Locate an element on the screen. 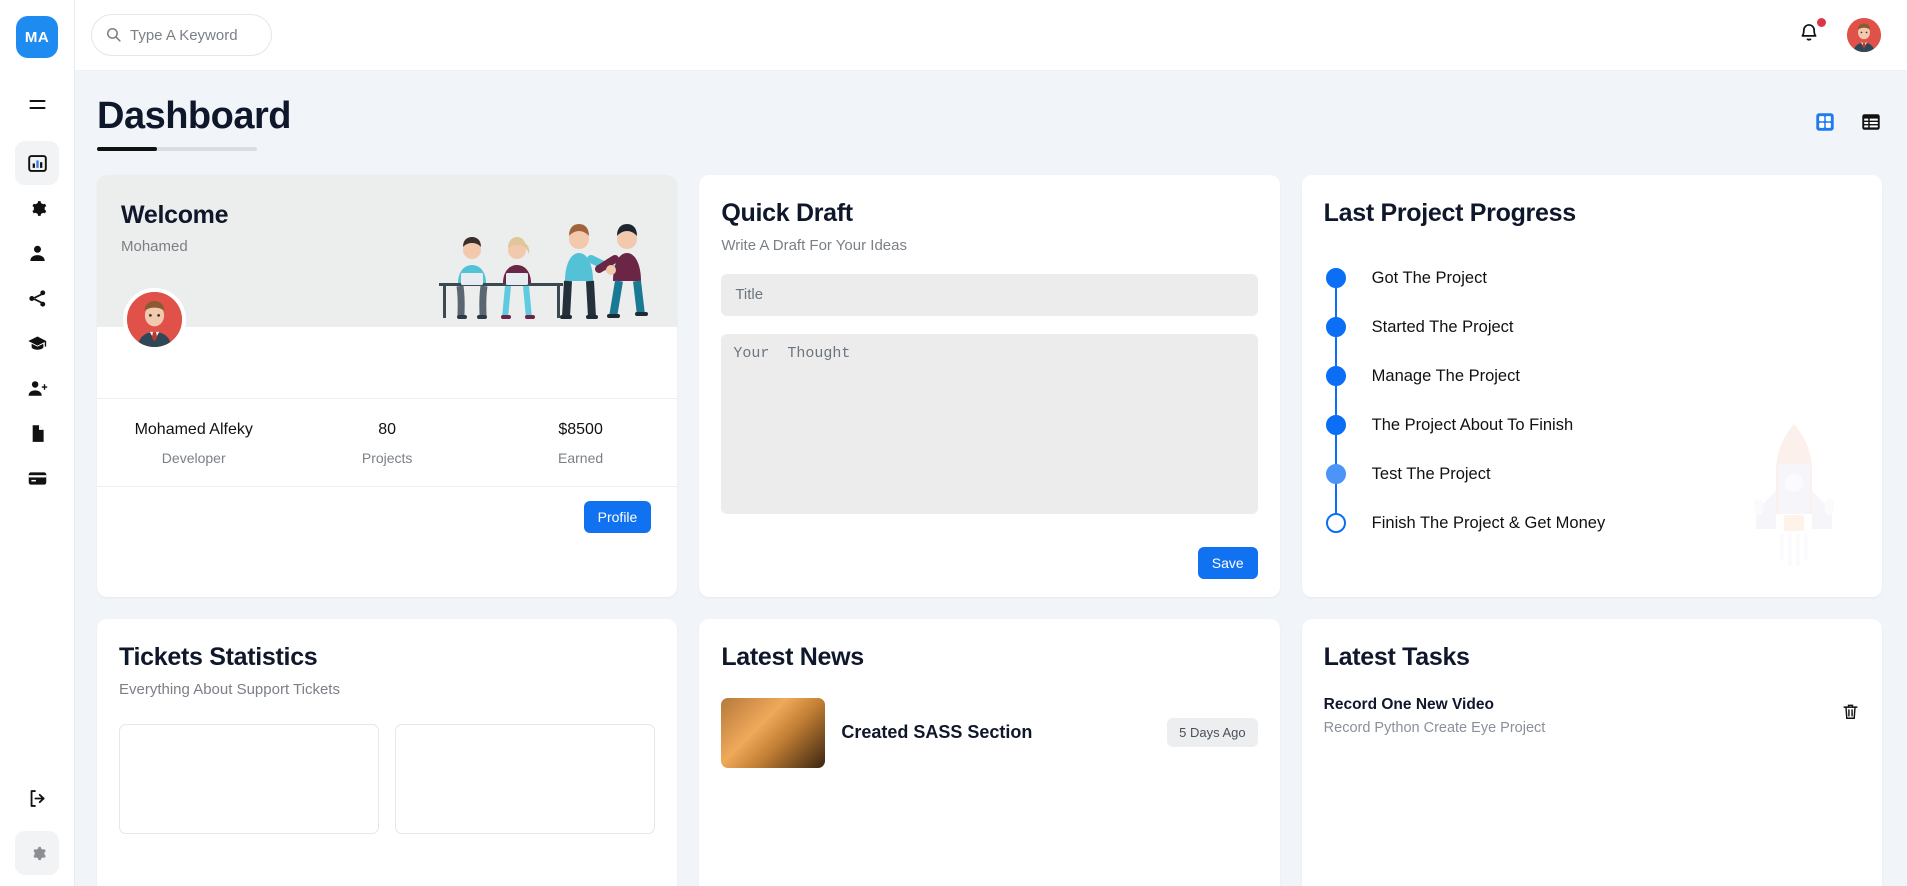 This screenshot has width=1907, height=886. list-view-button is located at coordinates (1871, 122).